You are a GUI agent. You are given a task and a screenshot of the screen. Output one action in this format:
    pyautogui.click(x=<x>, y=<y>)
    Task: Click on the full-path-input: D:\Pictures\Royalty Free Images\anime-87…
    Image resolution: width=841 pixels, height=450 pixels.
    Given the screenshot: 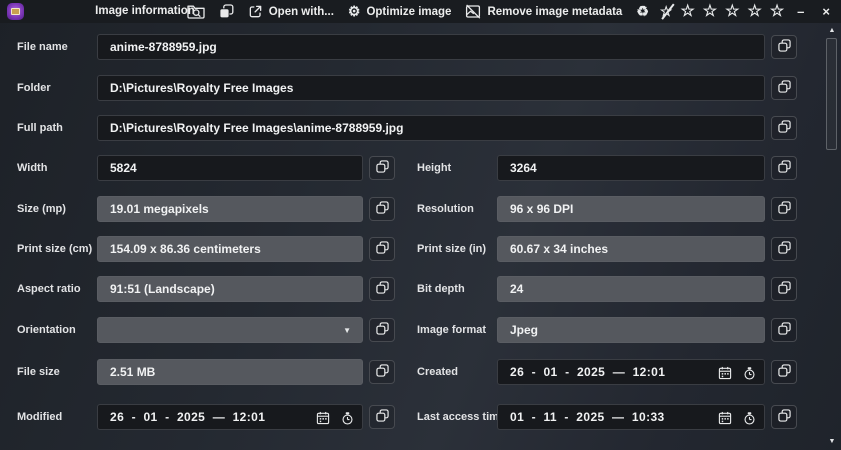 What is the action you would take?
    pyautogui.click(x=431, y=128)
    